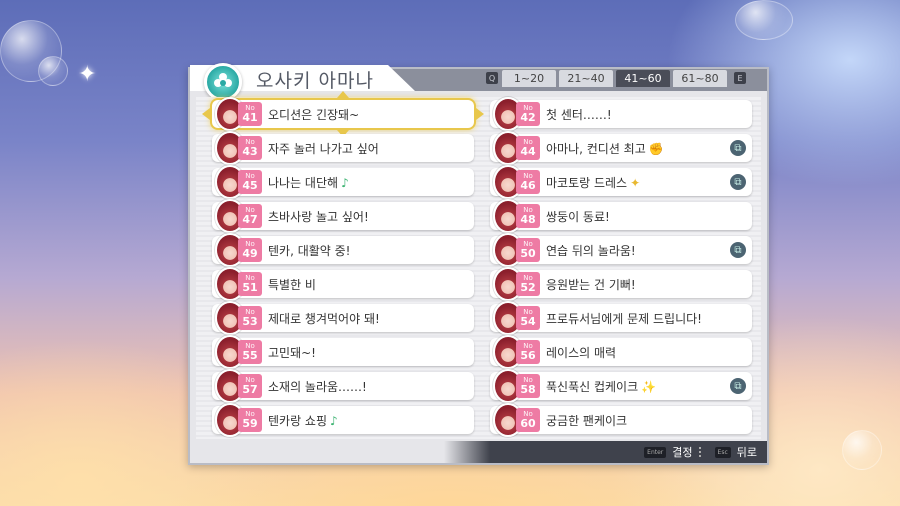 The image size is (900, 506). Describe the element at coordinates (87, 74) in the screenshot. I see `sparkle-icon: ✦` at that location.